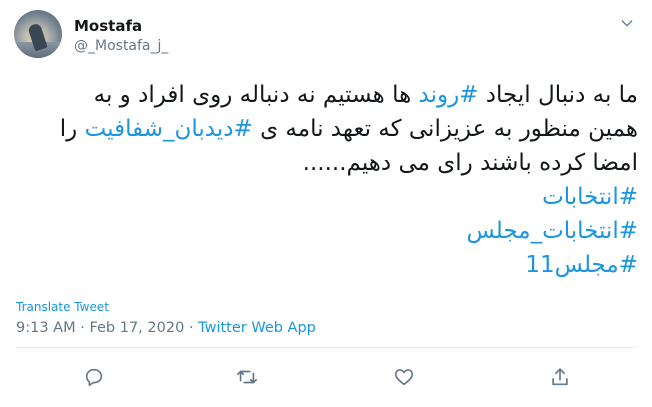 This screenshot has height=407, width=652. I want to click on chevron-down-icon, so click(627, 23).